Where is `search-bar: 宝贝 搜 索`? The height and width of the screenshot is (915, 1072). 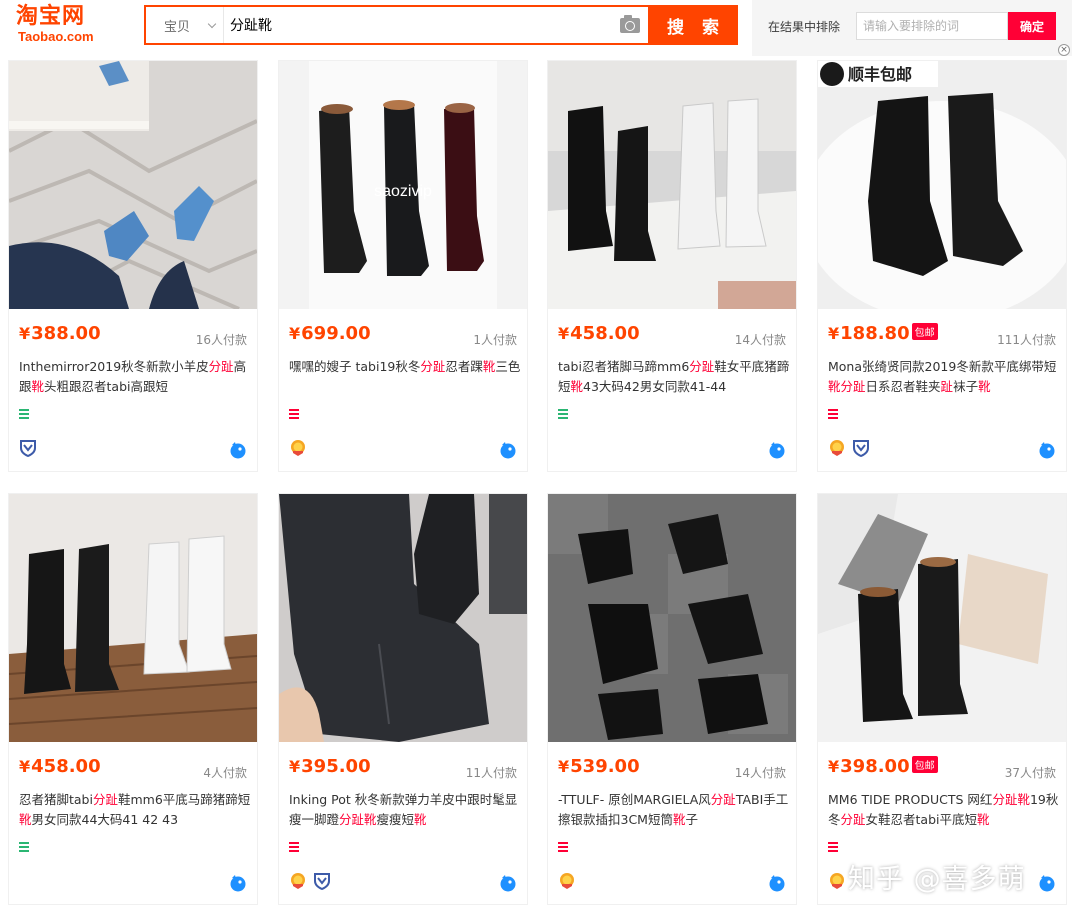
search-bar: 宝贝 搜 索 is located at coordinates (441, 25).